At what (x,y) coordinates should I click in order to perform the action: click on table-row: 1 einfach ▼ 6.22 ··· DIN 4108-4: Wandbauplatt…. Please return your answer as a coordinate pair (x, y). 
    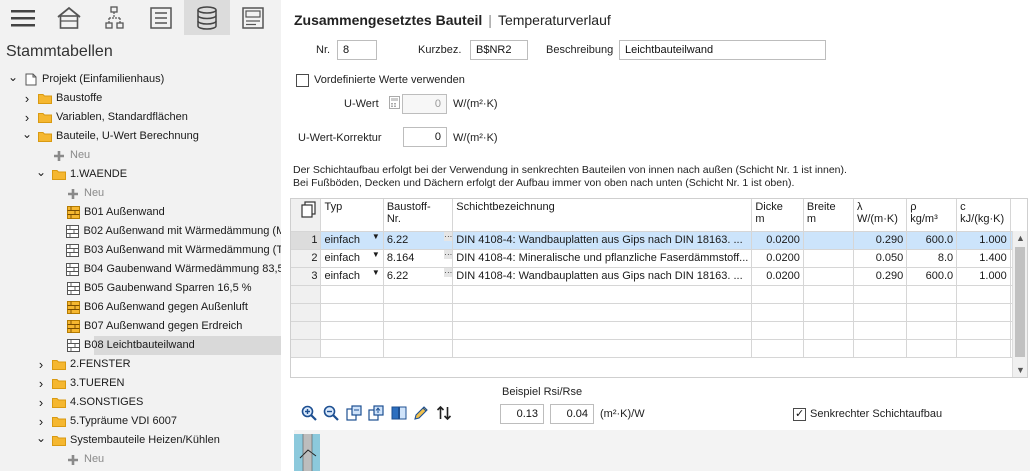
    Looking at the image, I should click on (659, 240).